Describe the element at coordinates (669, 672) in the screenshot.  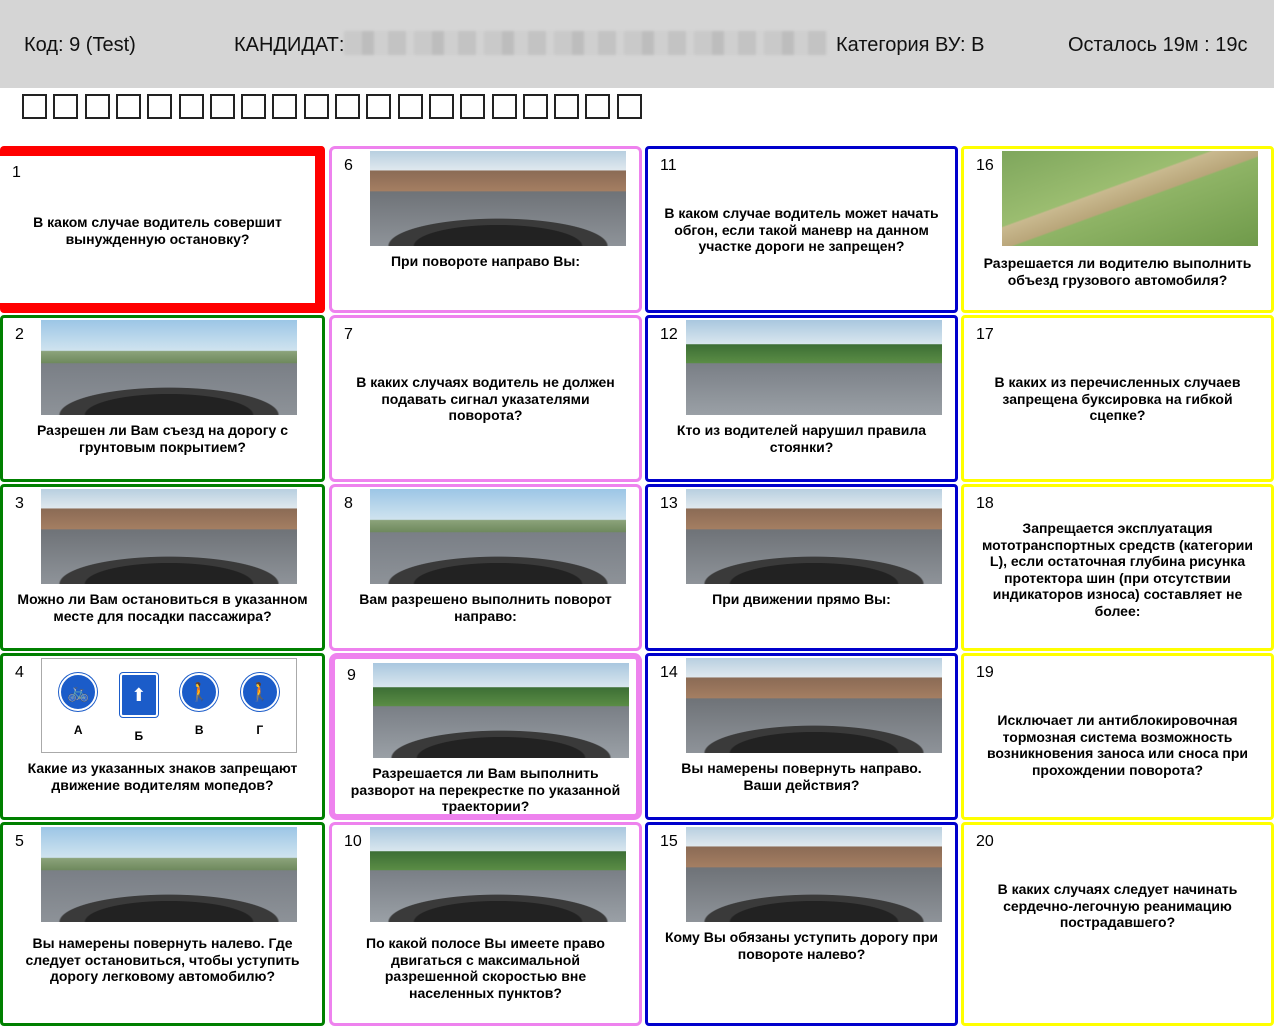
I see `question-number: 14` at that location.